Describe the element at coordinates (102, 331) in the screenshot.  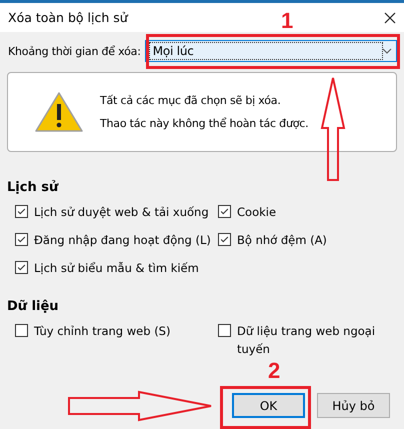
I see `checkbox-label: Tùy chỉnh trang web (S)` at that location.